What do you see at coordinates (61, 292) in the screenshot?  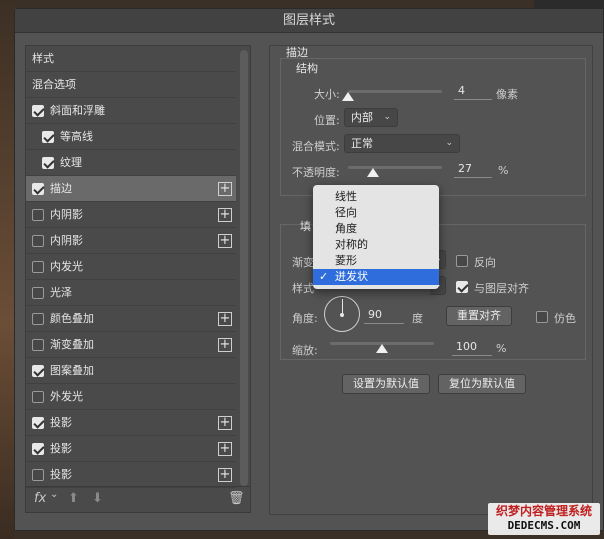 I see `style-item-label: 光泽` at bounding box center [61, 292].